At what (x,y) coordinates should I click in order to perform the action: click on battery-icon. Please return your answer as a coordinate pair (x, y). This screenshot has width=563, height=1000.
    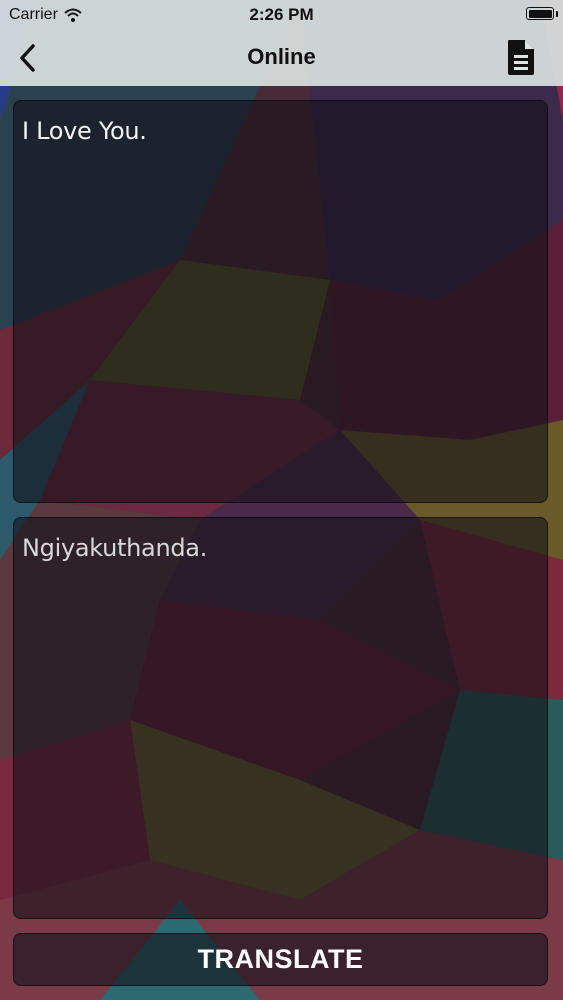
    Looking at the image, I should click on (540, 13).